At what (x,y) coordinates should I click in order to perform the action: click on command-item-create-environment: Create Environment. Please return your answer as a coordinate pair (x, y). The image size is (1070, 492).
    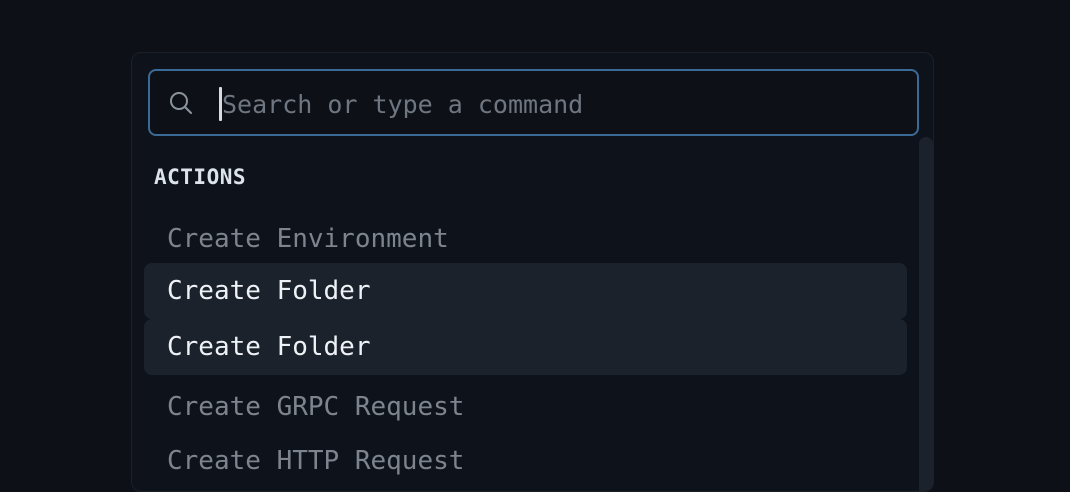
    Looking at the image, I should click on (525, 239).